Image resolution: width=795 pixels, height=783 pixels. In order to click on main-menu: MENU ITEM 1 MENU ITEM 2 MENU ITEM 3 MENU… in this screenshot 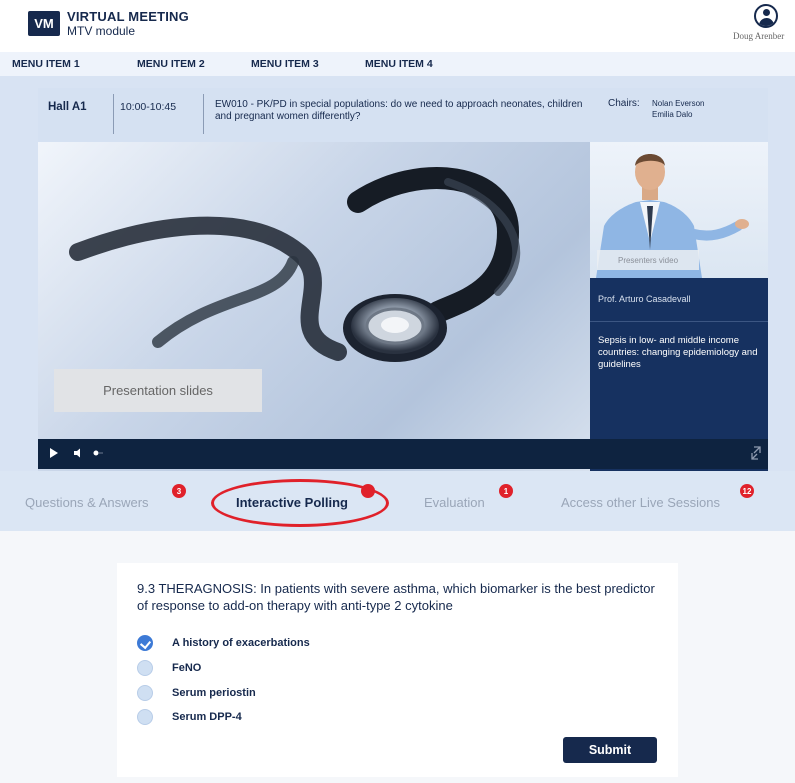, I will do `click(397, 64)`.